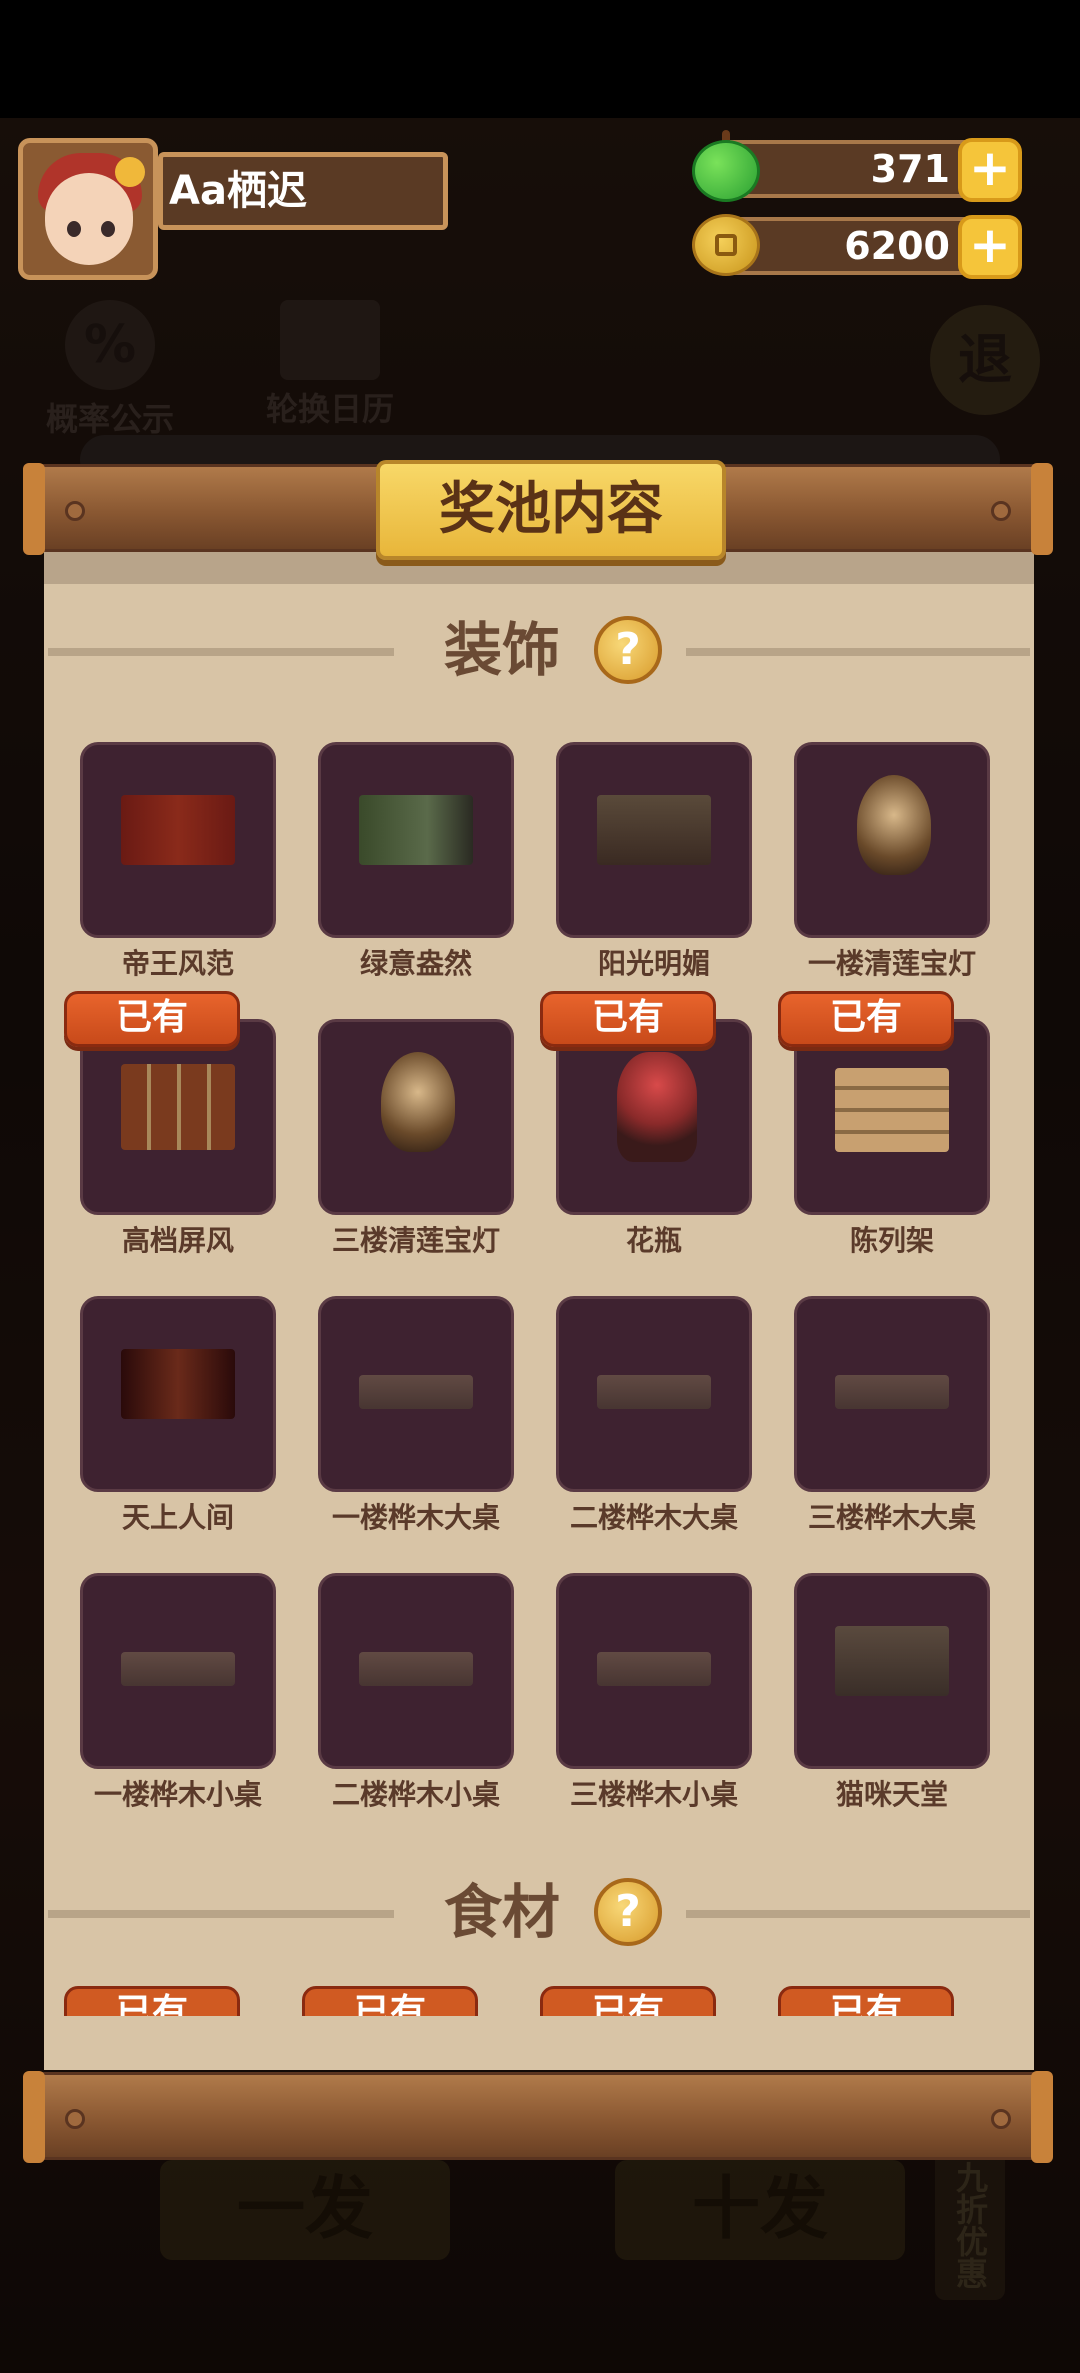  I want to click on reward-name: 绿意盎然, so click(415, 963).